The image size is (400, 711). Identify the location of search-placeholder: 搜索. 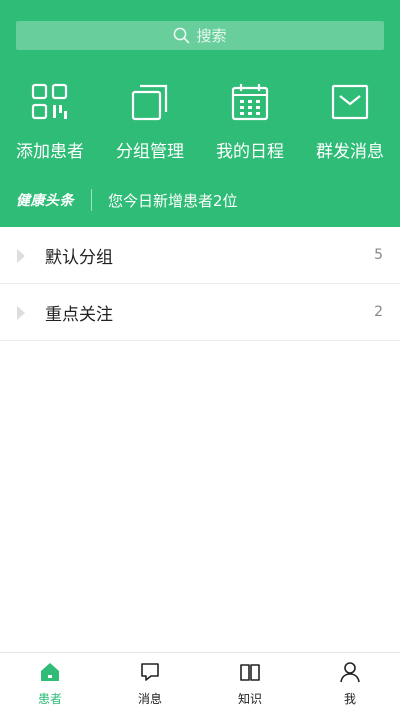
(211, 36).